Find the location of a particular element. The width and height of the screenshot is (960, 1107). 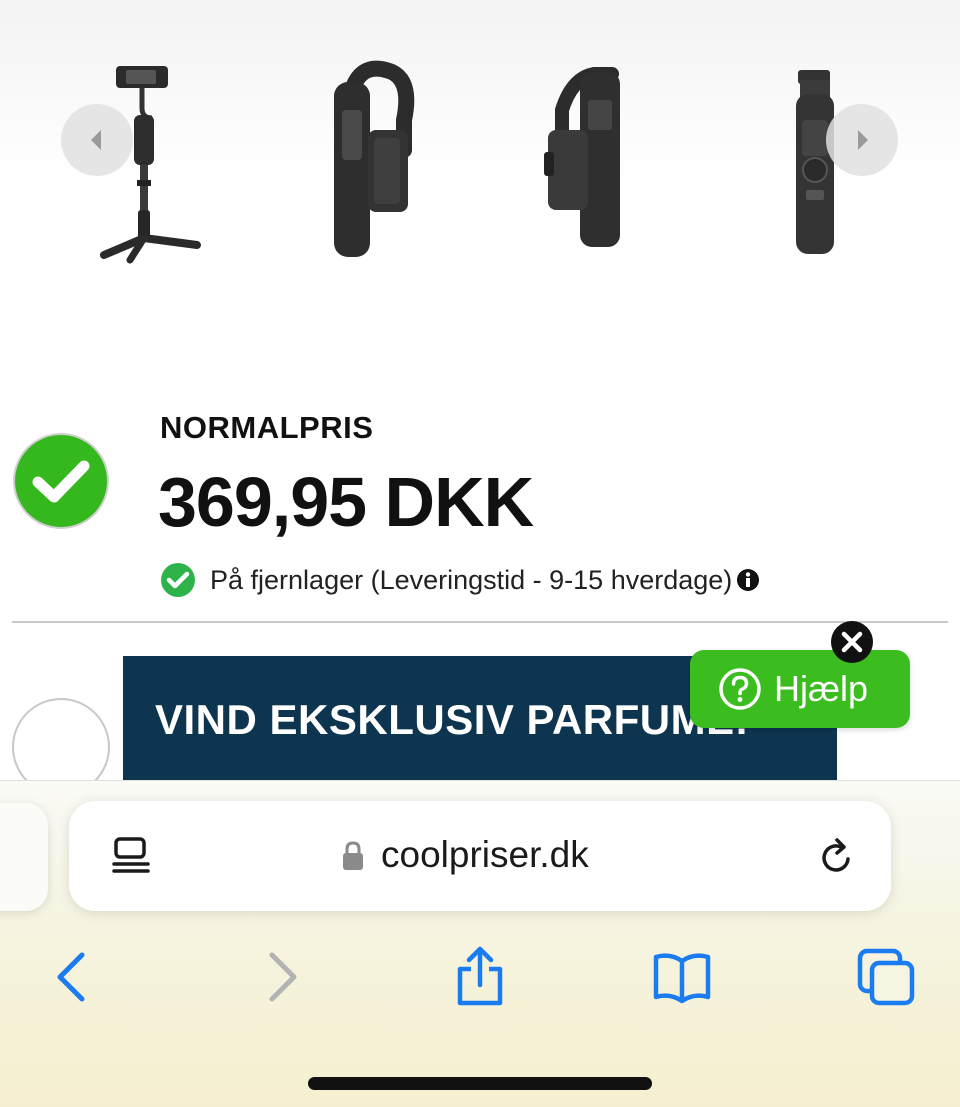

selected-check-icon is located at coordinates (61, 481).